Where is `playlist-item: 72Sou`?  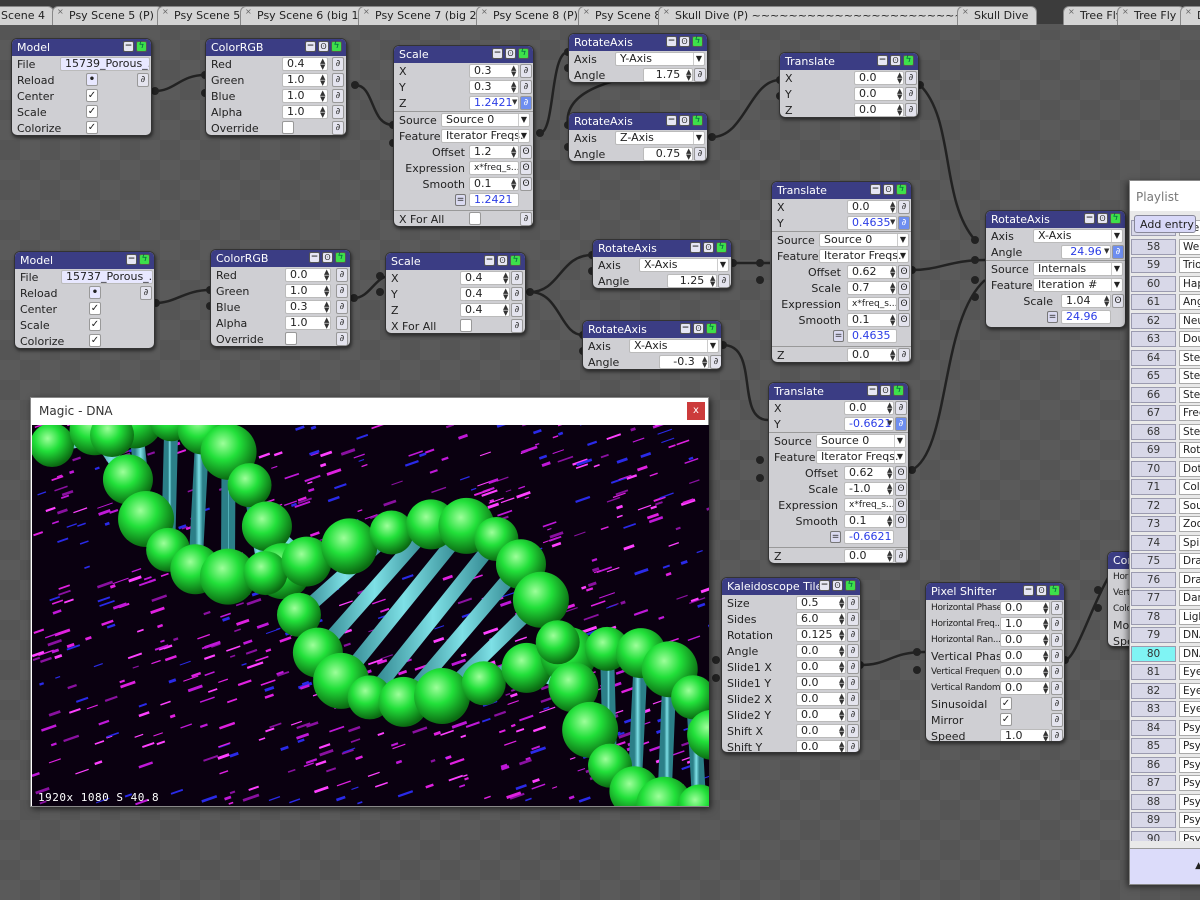 playlist-item: 72Sou is located at coordinates (1165, 506).